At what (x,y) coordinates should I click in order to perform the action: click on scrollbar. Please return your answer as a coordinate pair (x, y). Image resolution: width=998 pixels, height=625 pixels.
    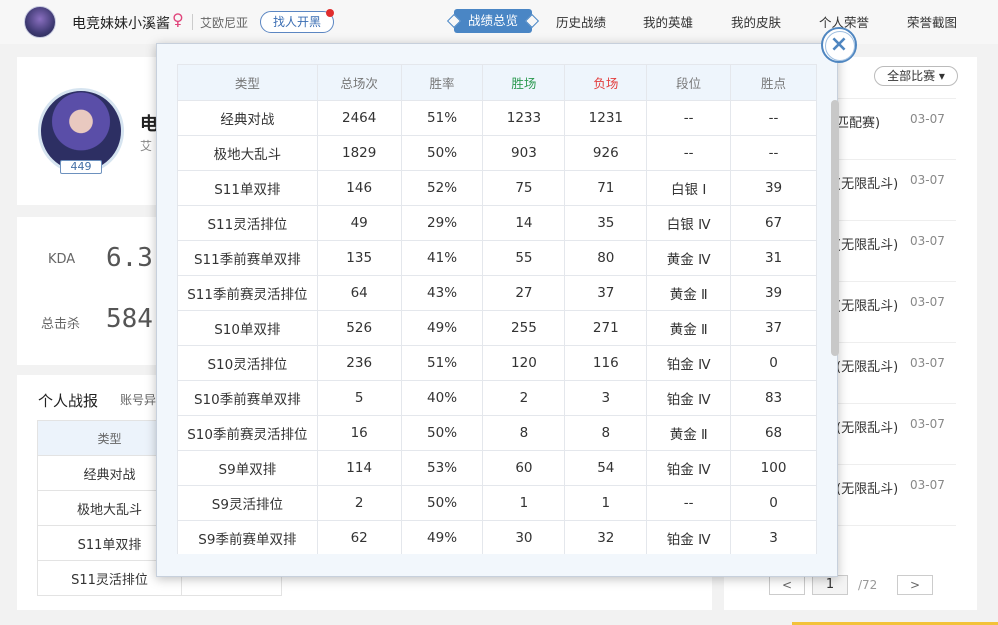
    Looking at the image, I should click on (835, 228).